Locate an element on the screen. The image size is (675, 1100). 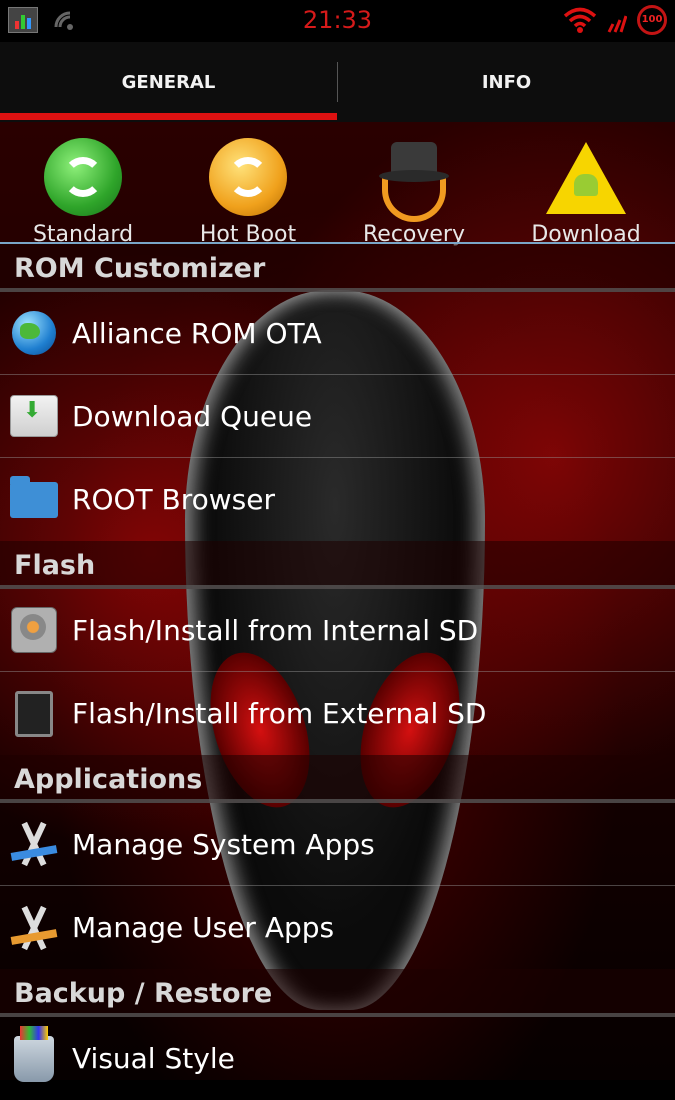
list-item-alliance-rom-ota: Alliance ROM OTA is located at coordinates (337, 333).